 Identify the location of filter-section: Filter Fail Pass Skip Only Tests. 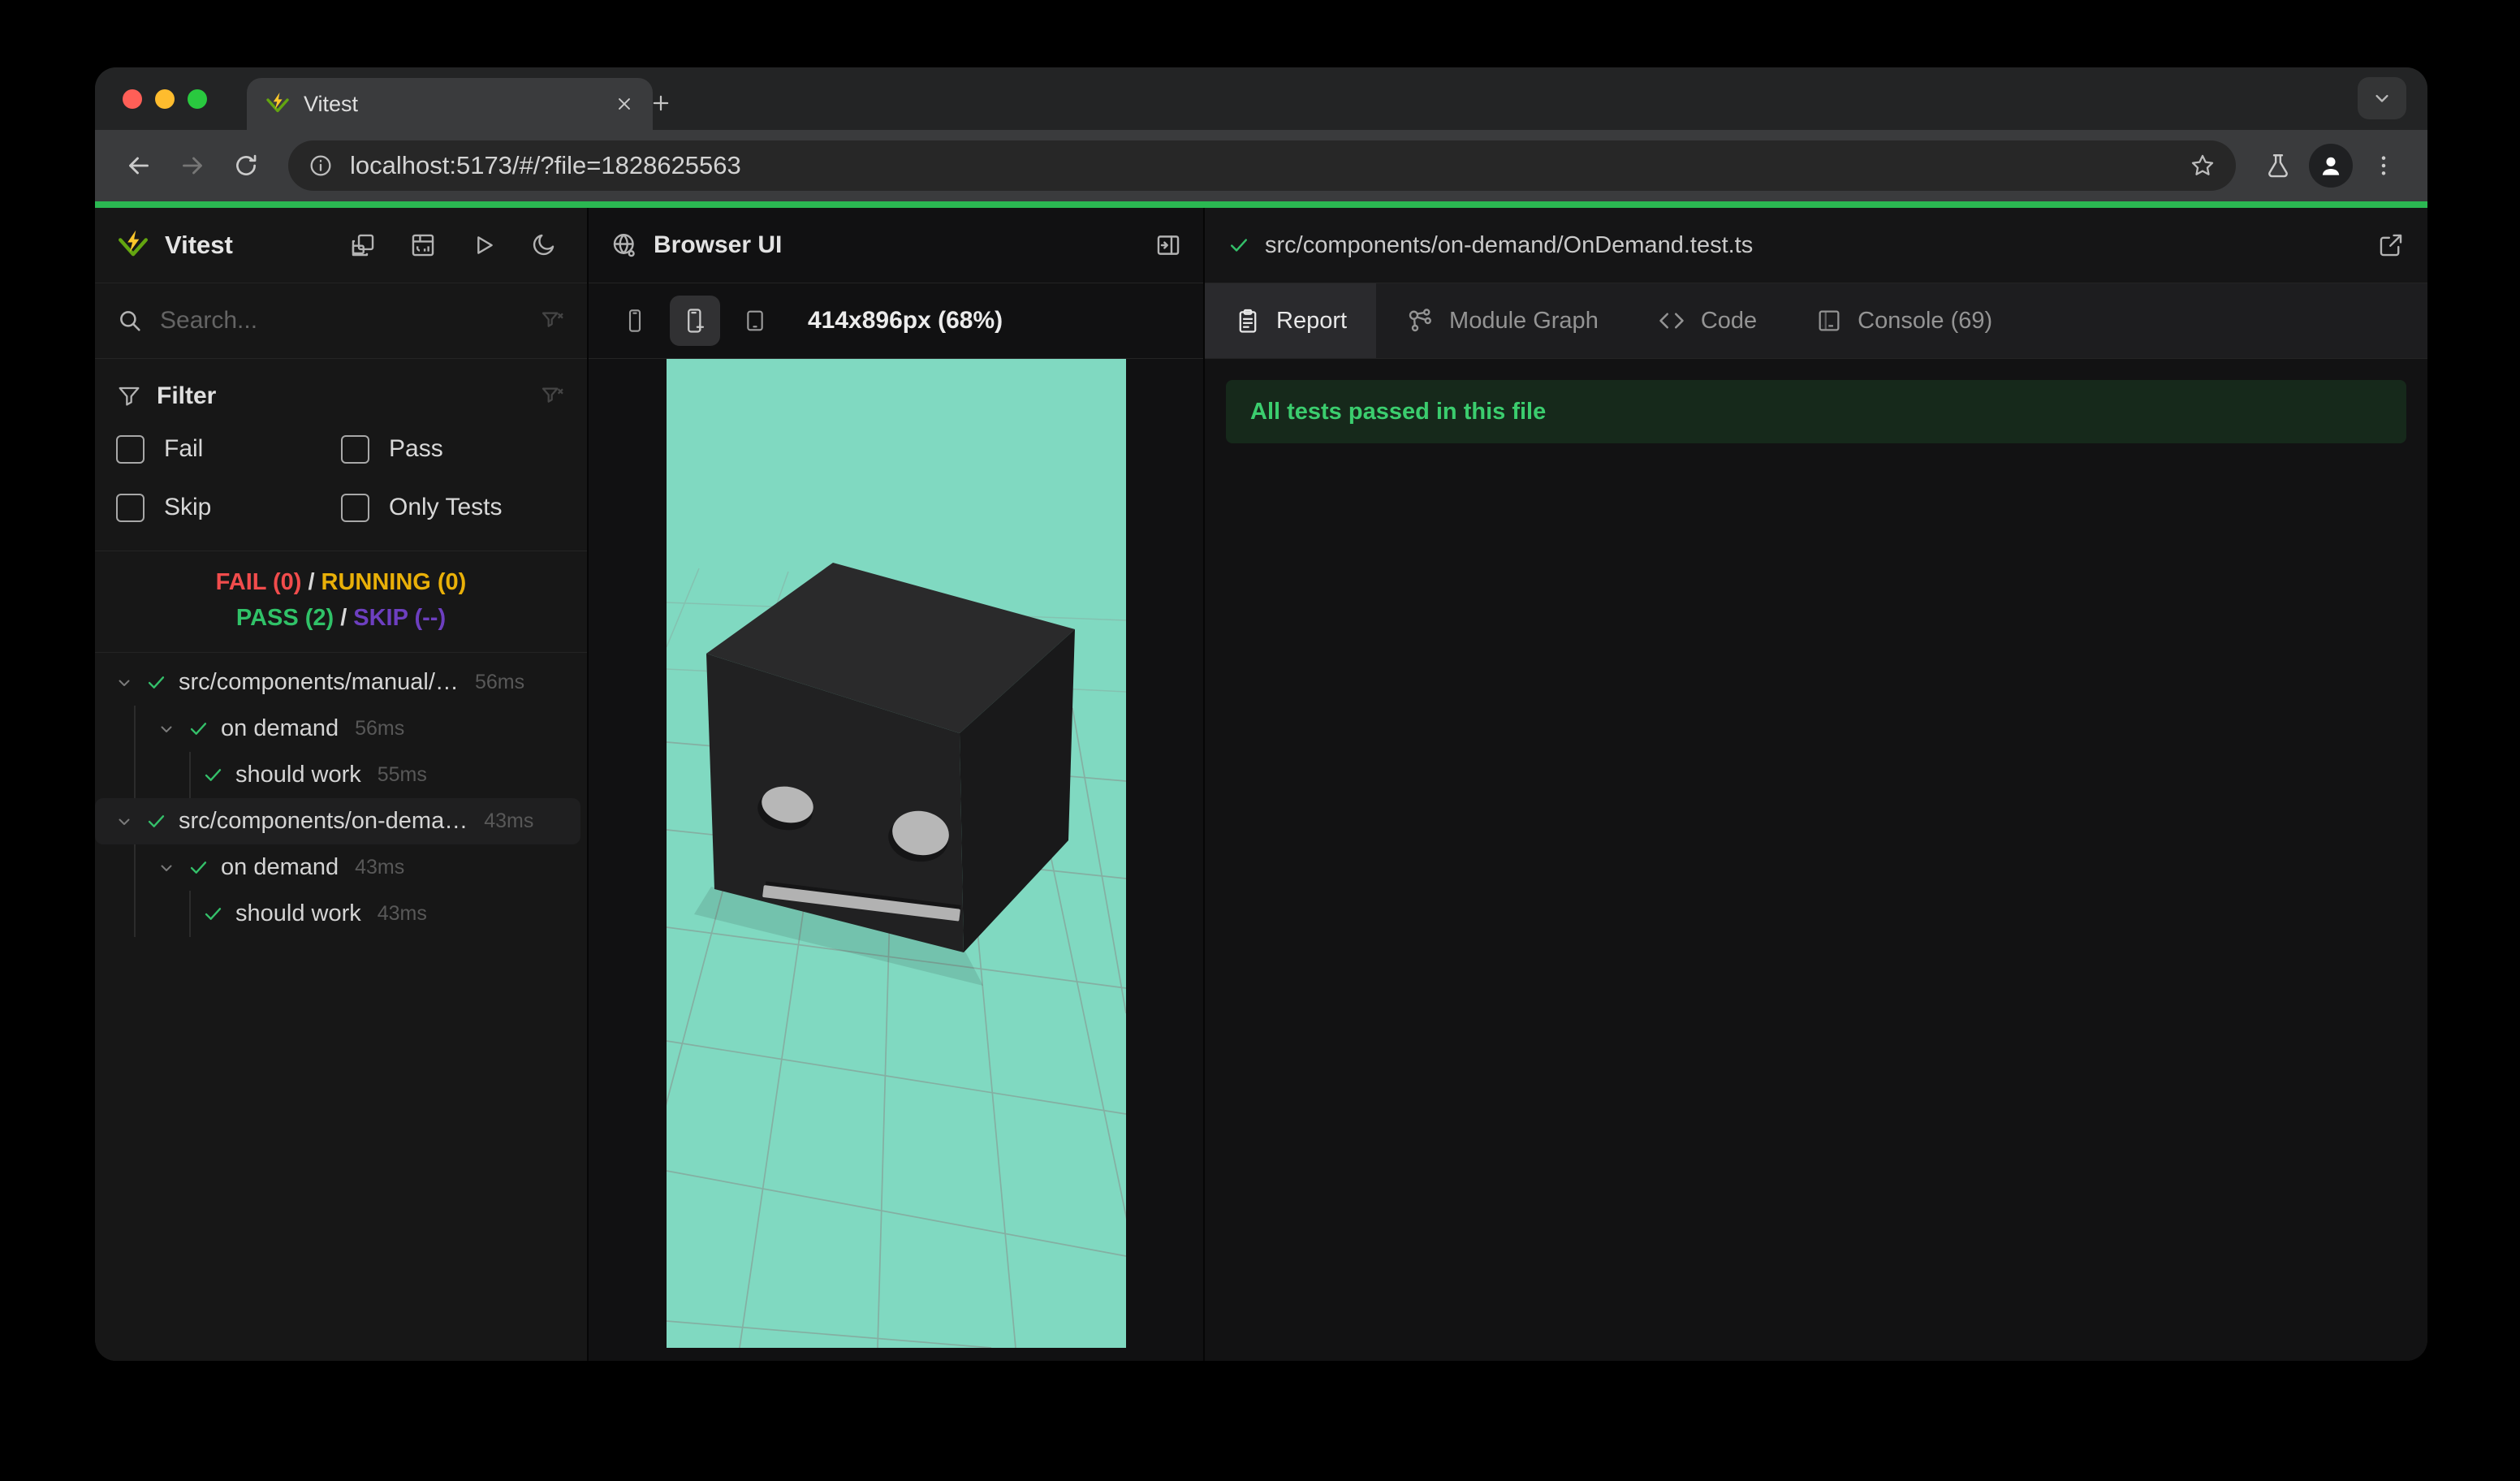
(341, 455).